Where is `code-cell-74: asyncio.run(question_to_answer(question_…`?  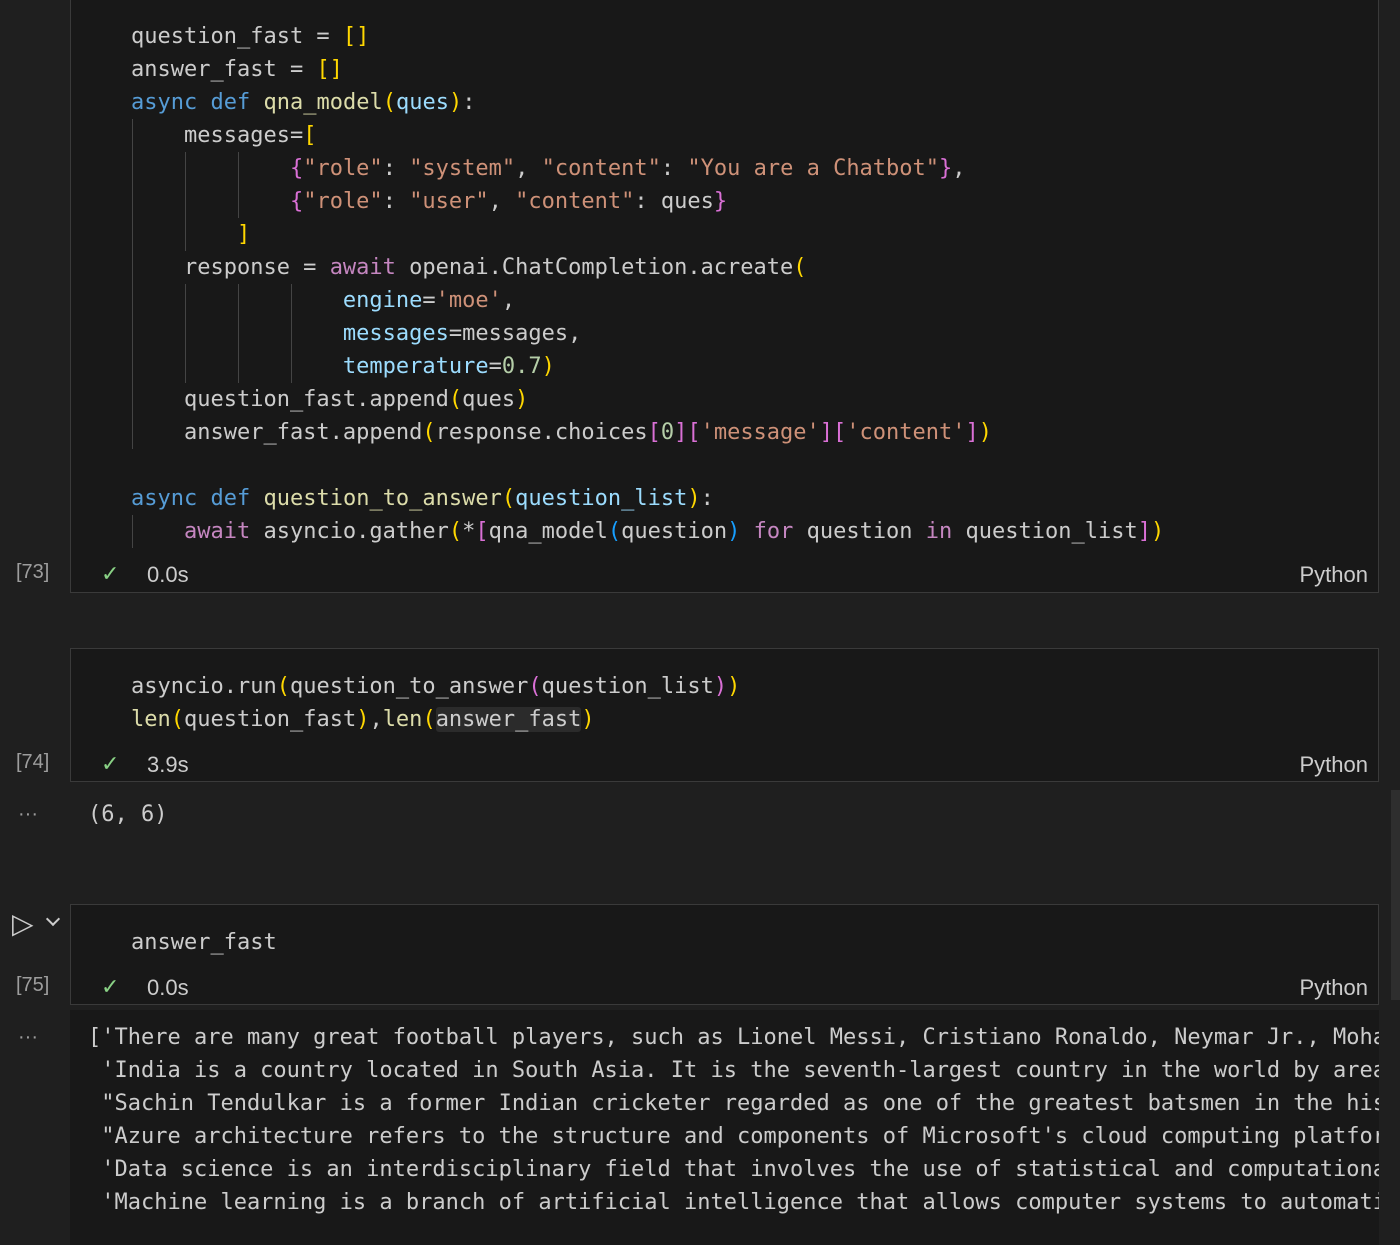
code-cell-74: asyncio.run(question_to_answer(question_… is located at coordinates (724, 715).